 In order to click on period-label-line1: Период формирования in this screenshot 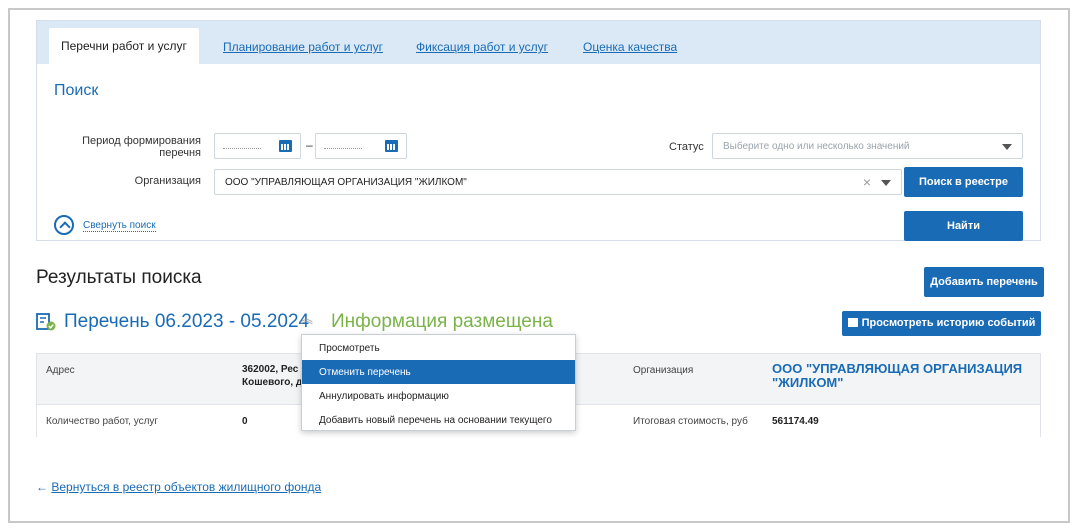, I will do `click(141, 141)`.